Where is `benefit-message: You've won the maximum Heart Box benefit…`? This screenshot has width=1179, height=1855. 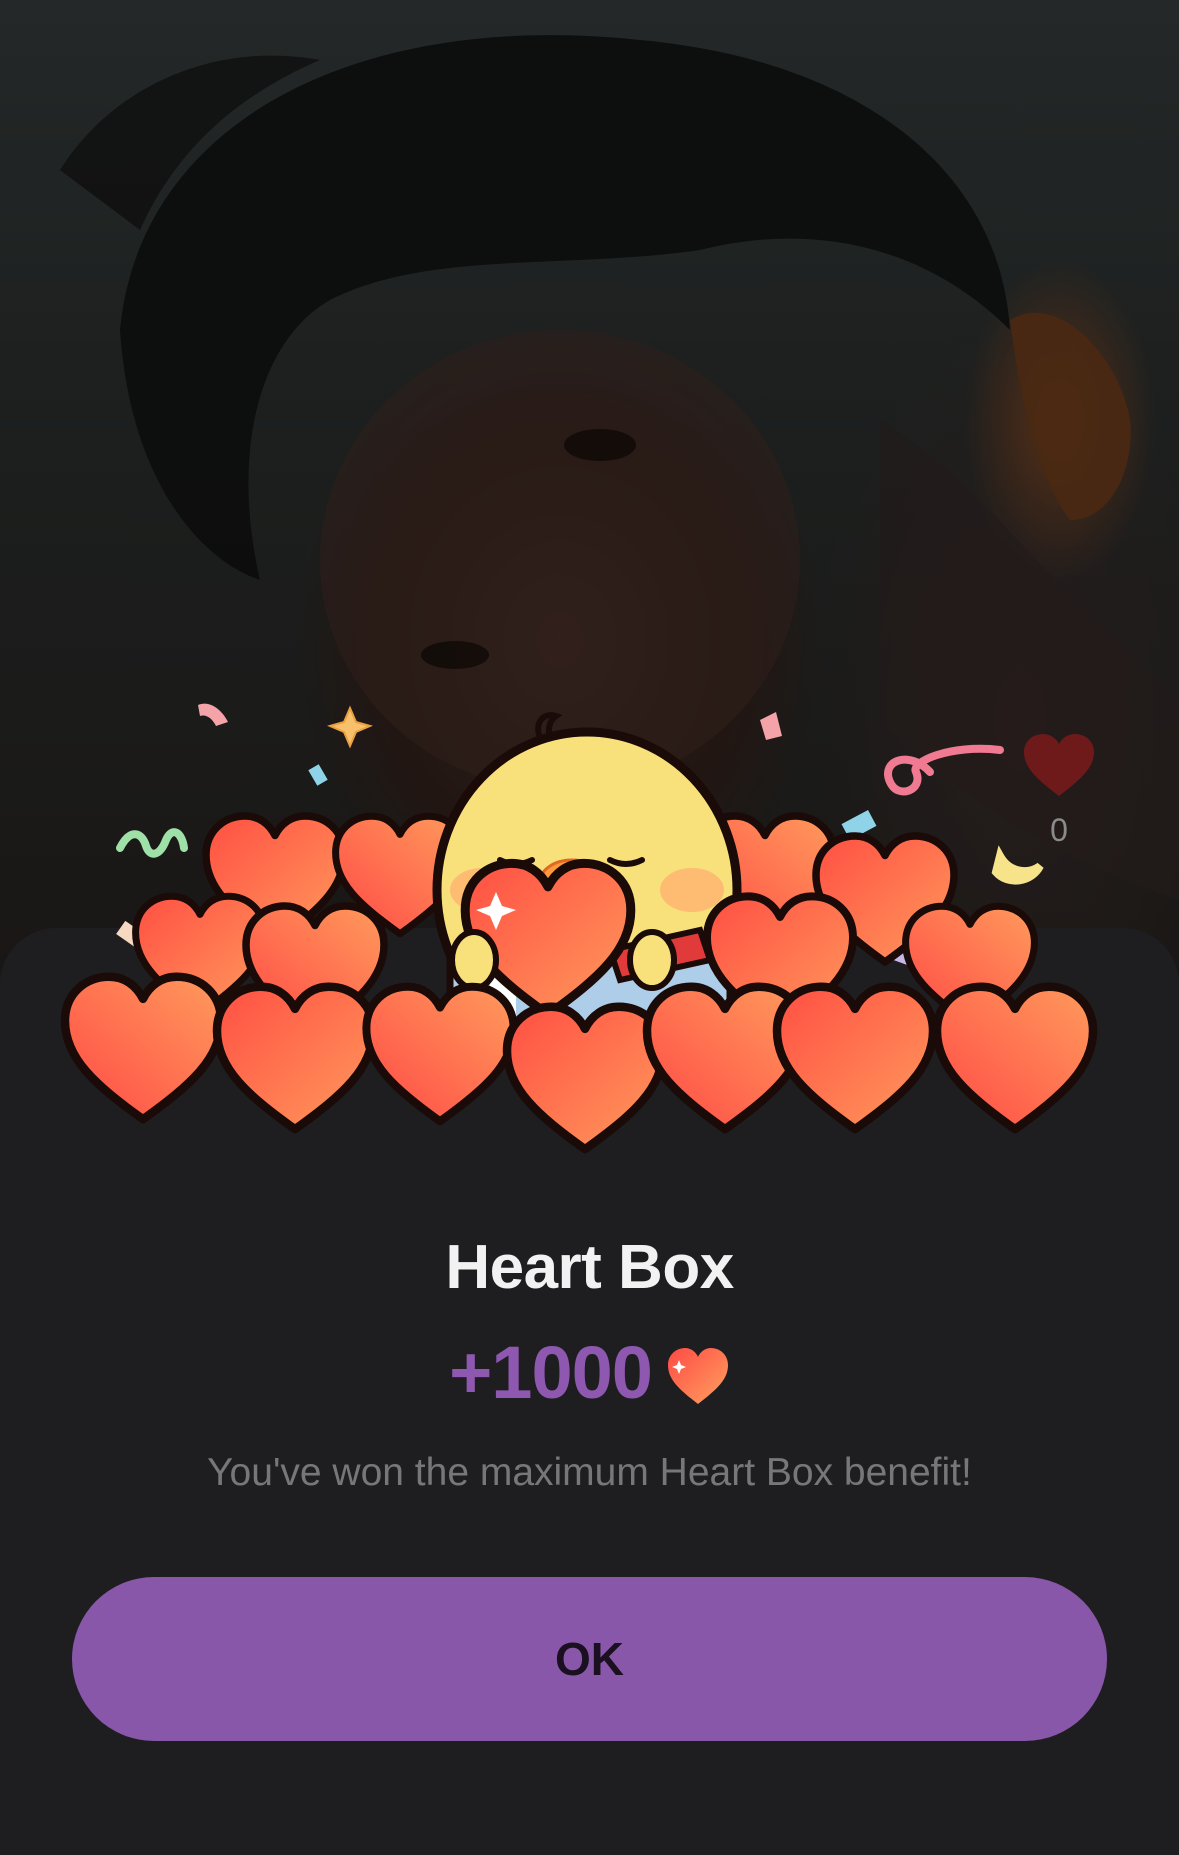 benefit-message: You've won the maximum Heart Box benefit… is located at coordinates (589, 1472).